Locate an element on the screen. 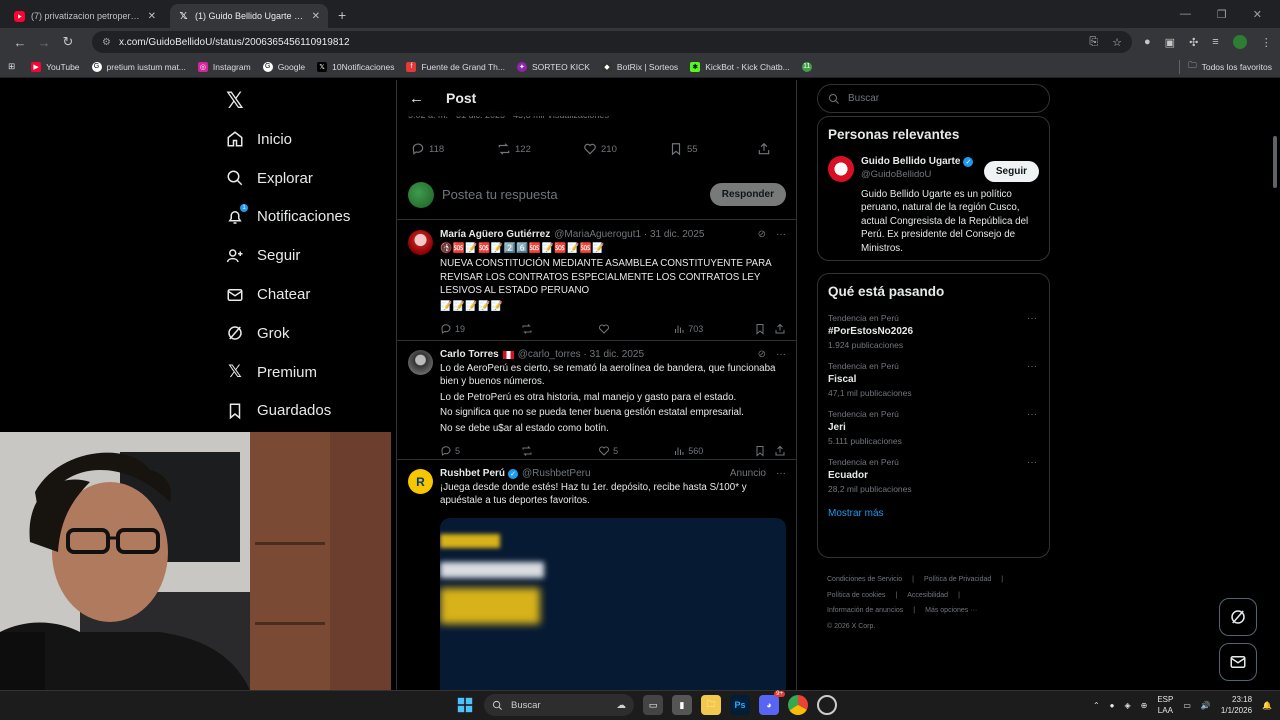 The height and width of the screenshot is (720, 1280). discord-icon: ◕ 9+ is located at coordinates (772, 703).